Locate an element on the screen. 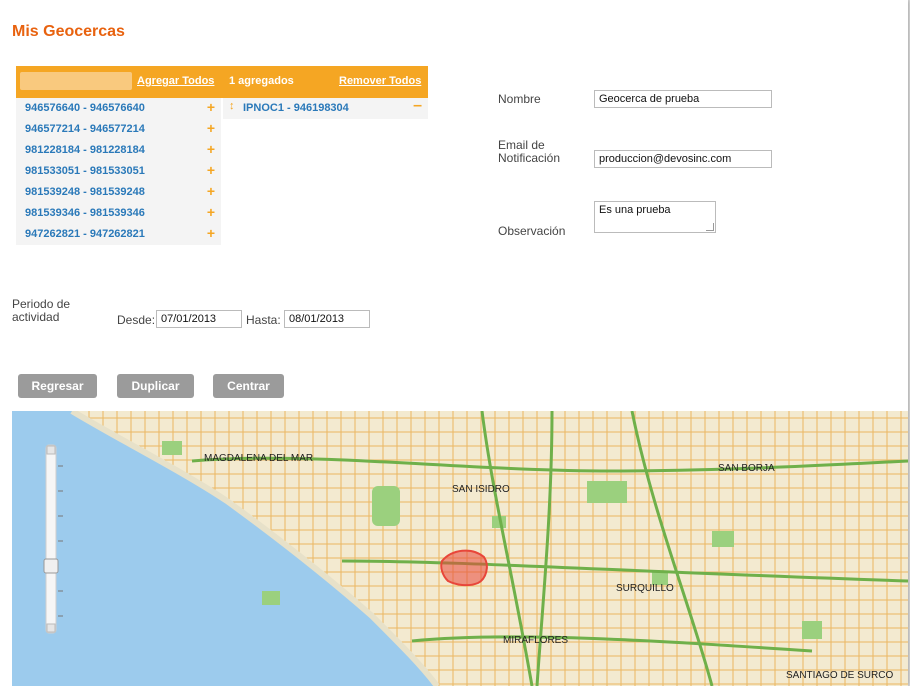 The image size is (910, 686). from-date-field: 07/01/2013 is located at coordinates (199, 319).